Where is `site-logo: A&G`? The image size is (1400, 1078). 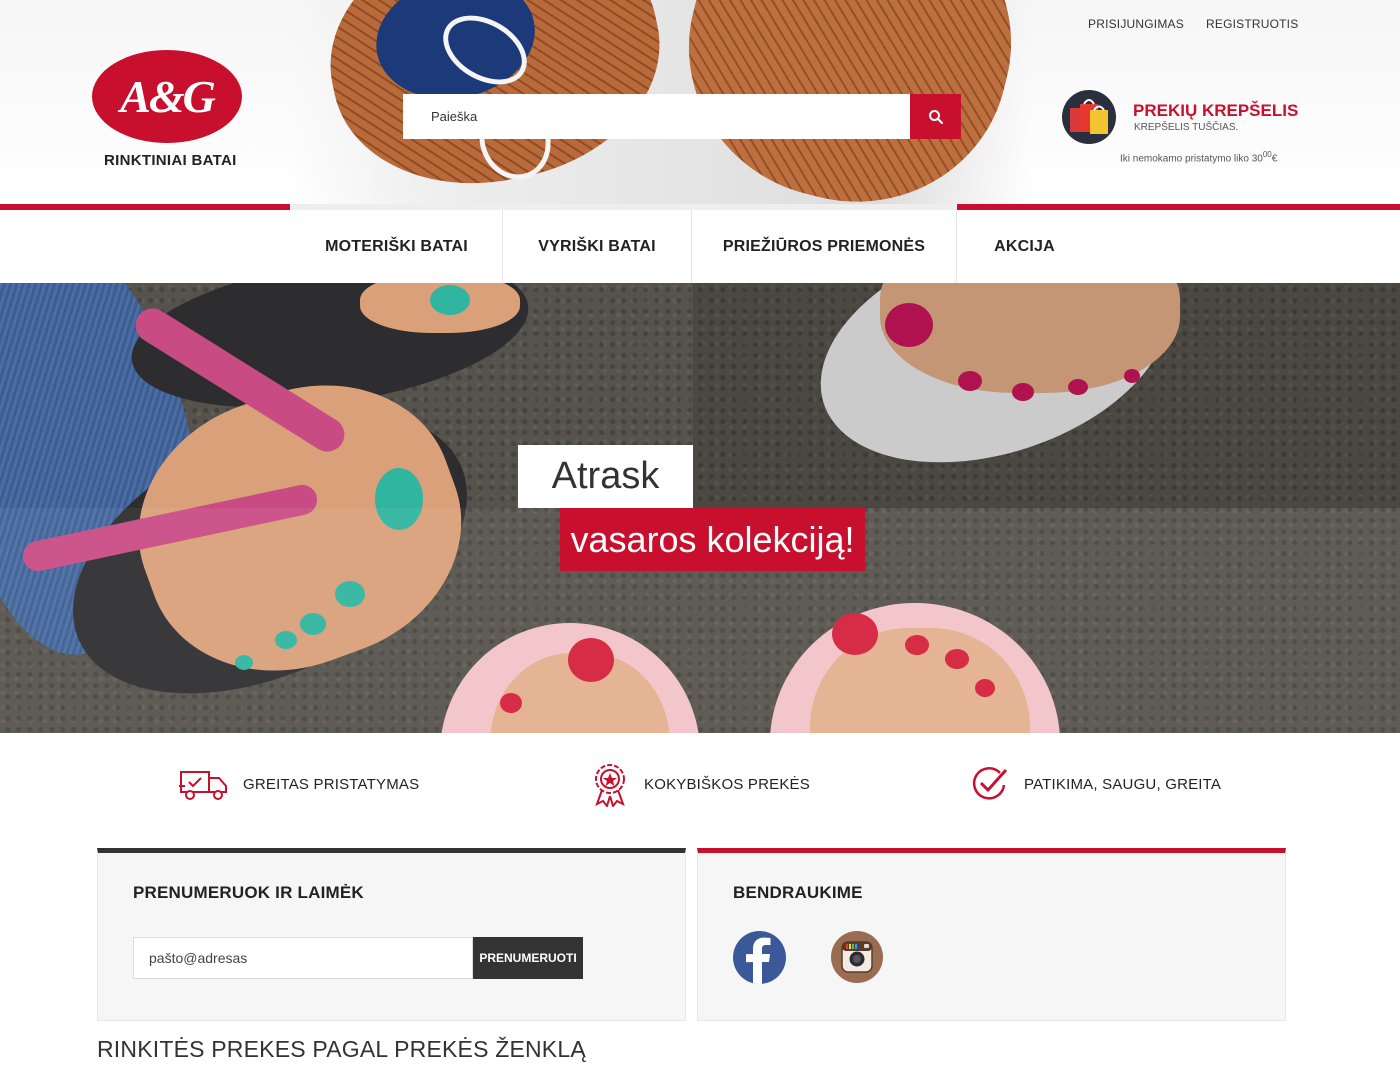
site-logo: A&G is located at coordinates (167, 96).